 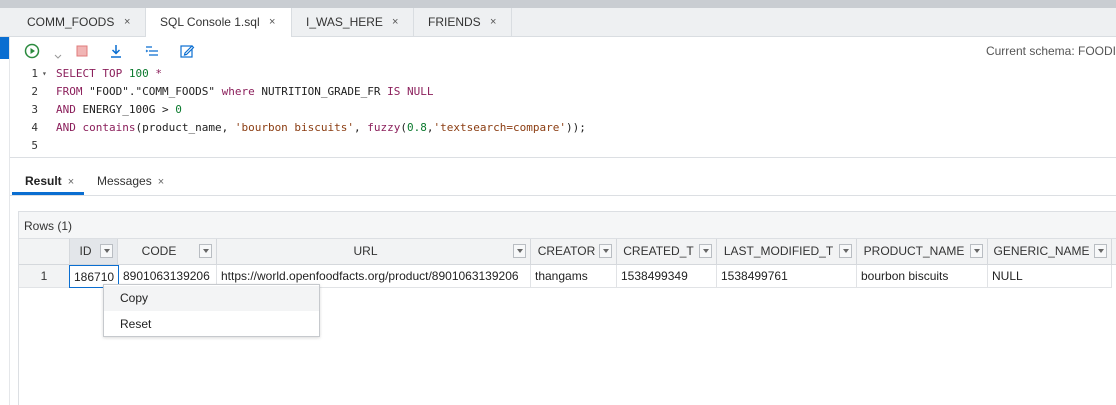 What do you see at coordinates (48, 193) in the screenshot?
I see `active-tab-indicator` at bounding box center [48, 193].